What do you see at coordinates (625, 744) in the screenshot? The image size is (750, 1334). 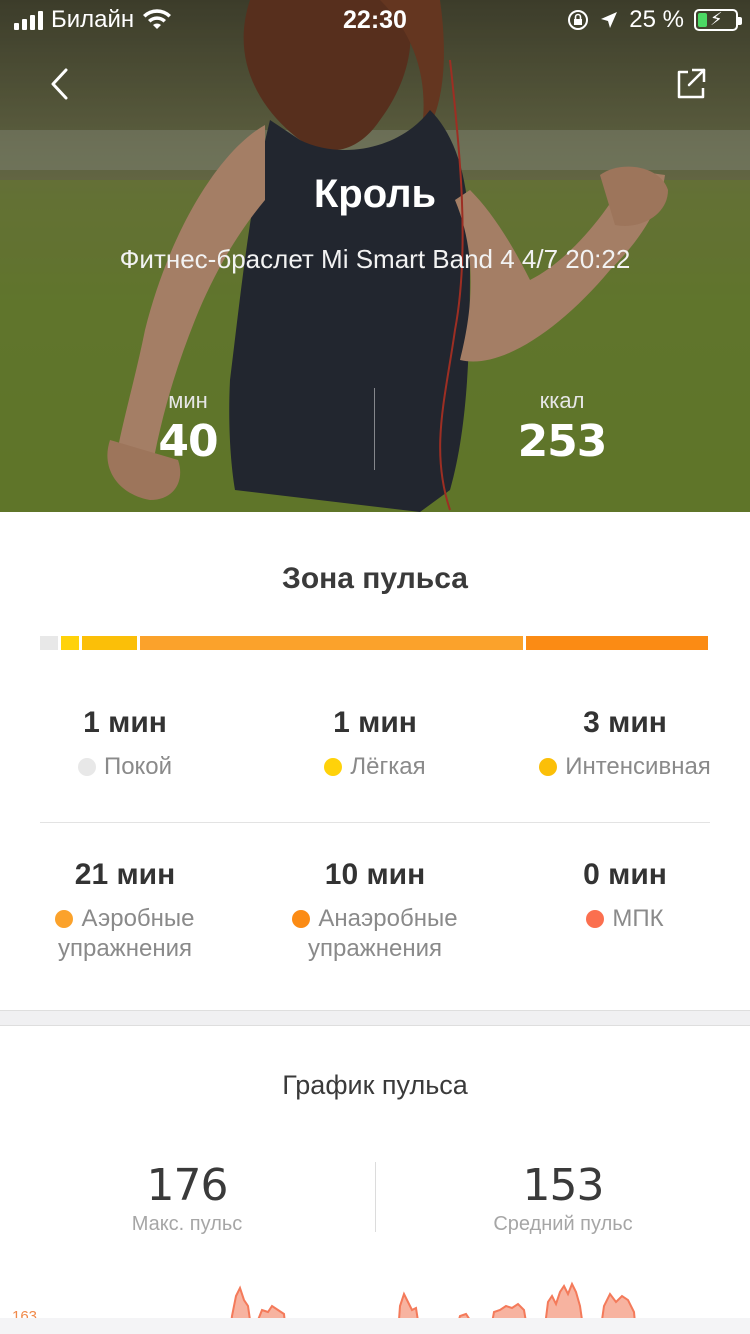 I see `zone-intensive: 3 мин Интенсивная` at bounding box center [625, 744].